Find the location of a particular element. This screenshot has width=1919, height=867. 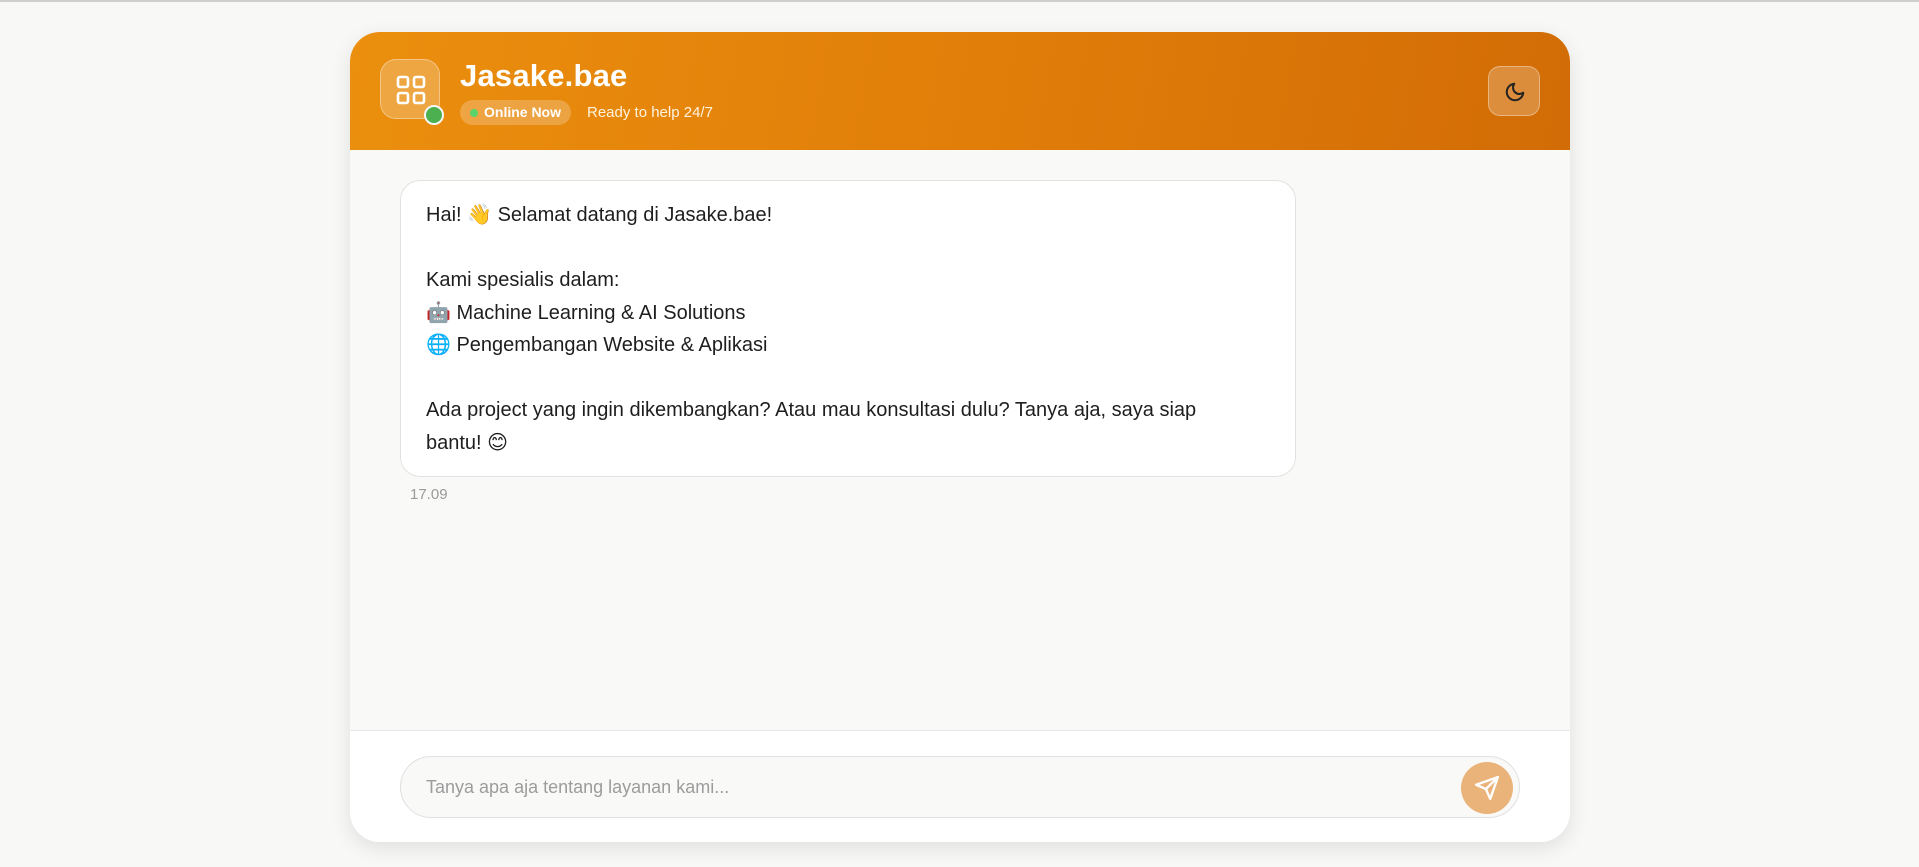

message-input-container is located at coordinates (960, 787).